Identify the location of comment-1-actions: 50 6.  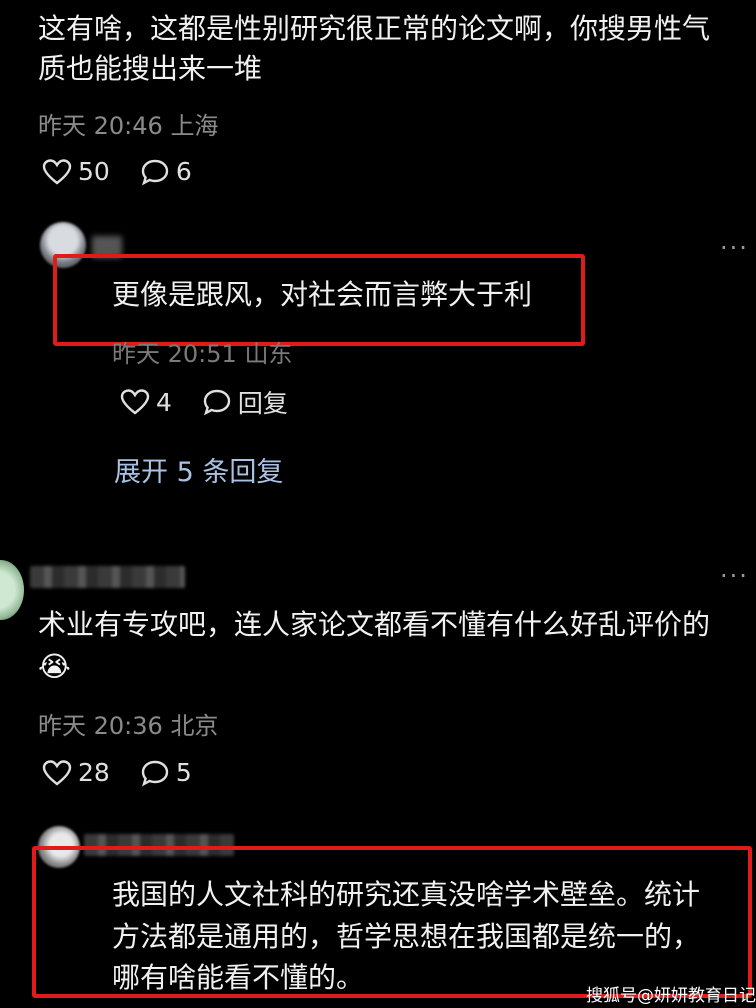
(132, 171).